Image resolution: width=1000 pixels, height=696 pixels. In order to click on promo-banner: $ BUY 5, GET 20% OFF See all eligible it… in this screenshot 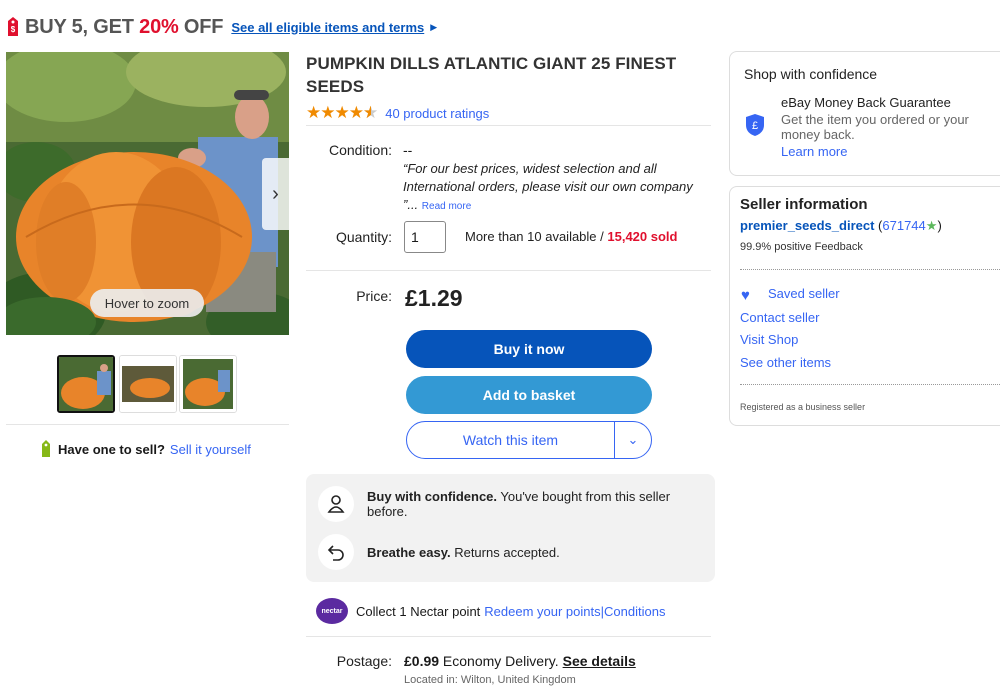, I will do `click(221, 27)`.